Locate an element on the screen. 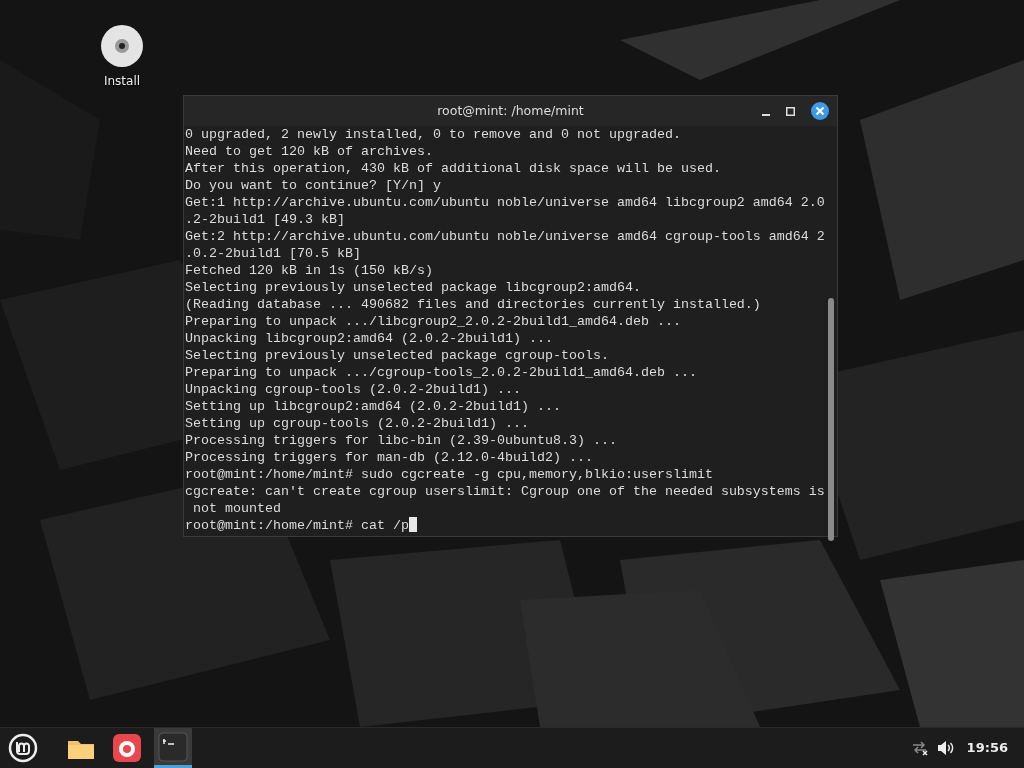 Image resolution: width=1024 pixels, height=768 pixels. scrollbar-thumb is located at coordinates (831, 419).